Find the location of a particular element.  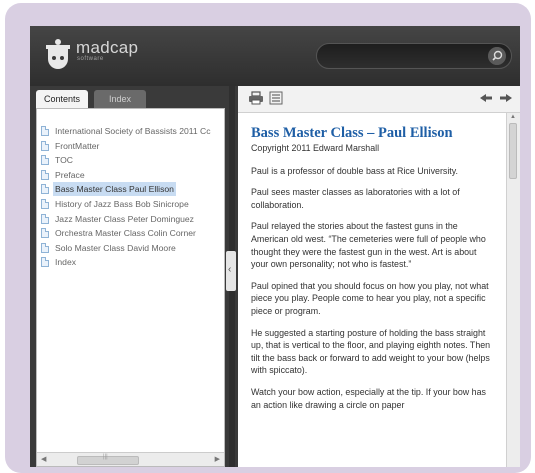

chevron-left-icon: ‹ is located at coordinates (230, 269).